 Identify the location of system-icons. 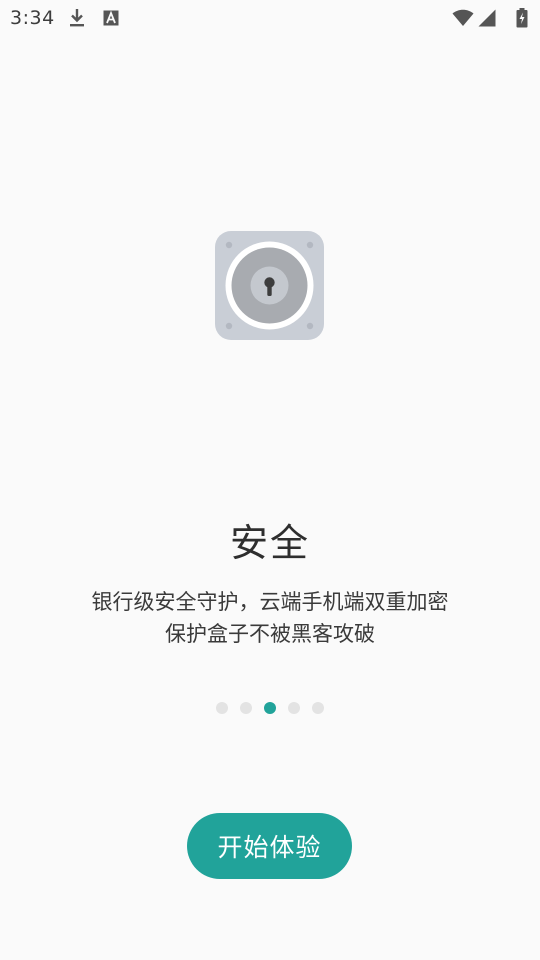
(492, 18).